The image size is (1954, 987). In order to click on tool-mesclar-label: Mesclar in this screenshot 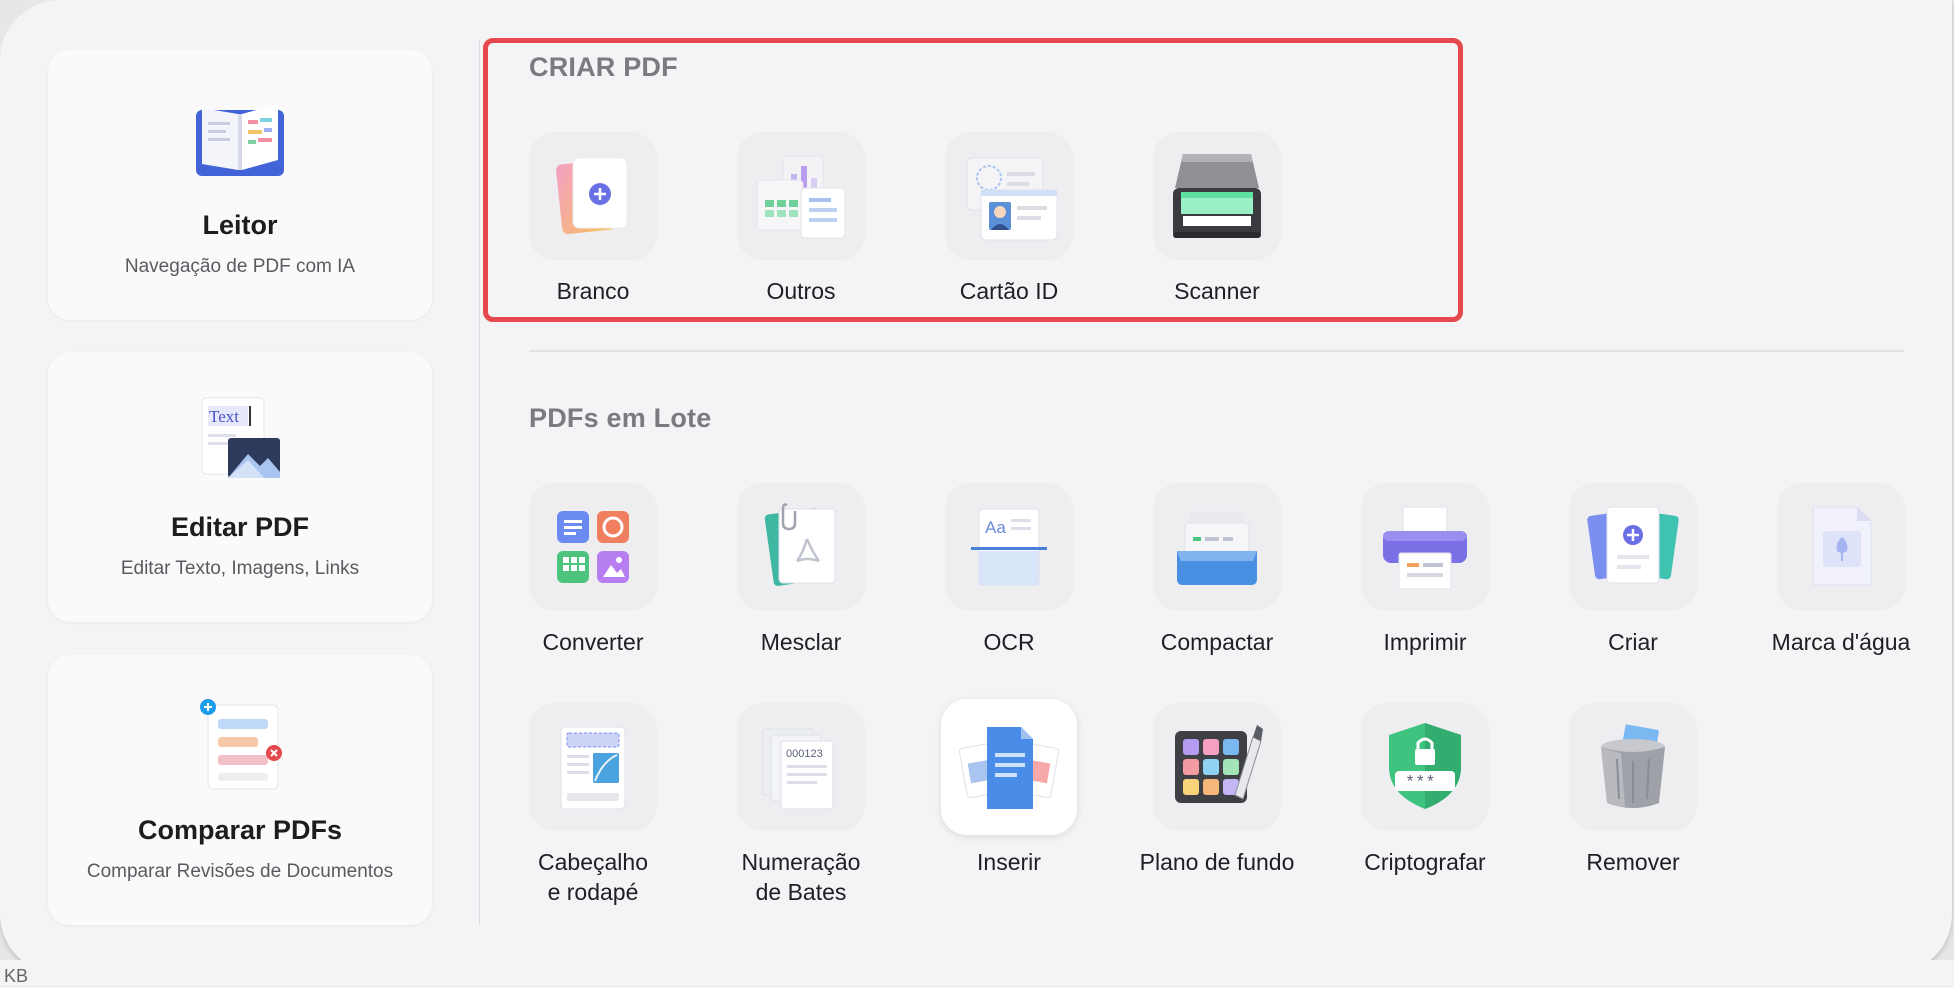, I will do `click(801, 642)`.